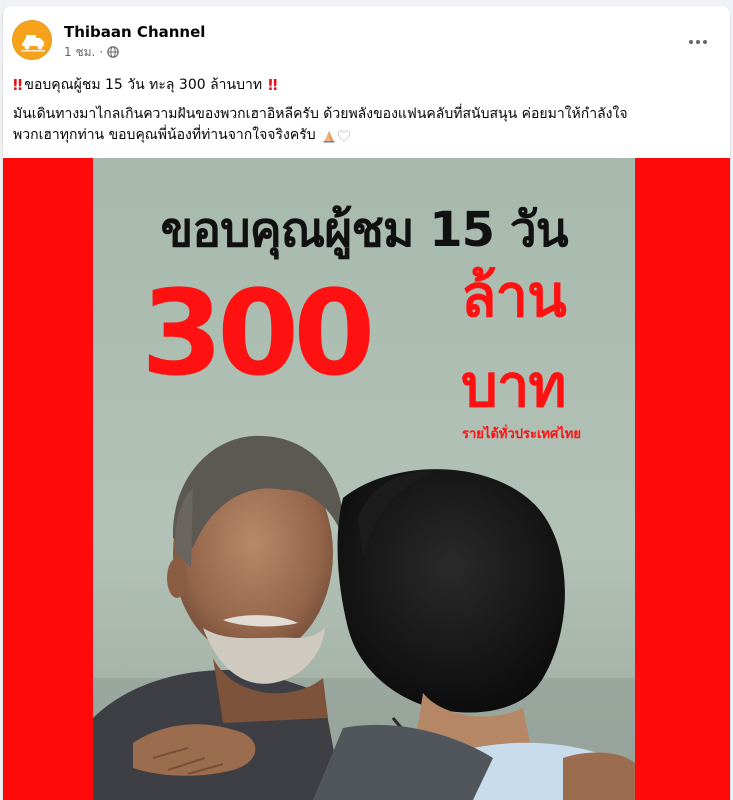 This screenshot has width=733, height=800. I want to click on folded-hands-icon, so click(329, 136).